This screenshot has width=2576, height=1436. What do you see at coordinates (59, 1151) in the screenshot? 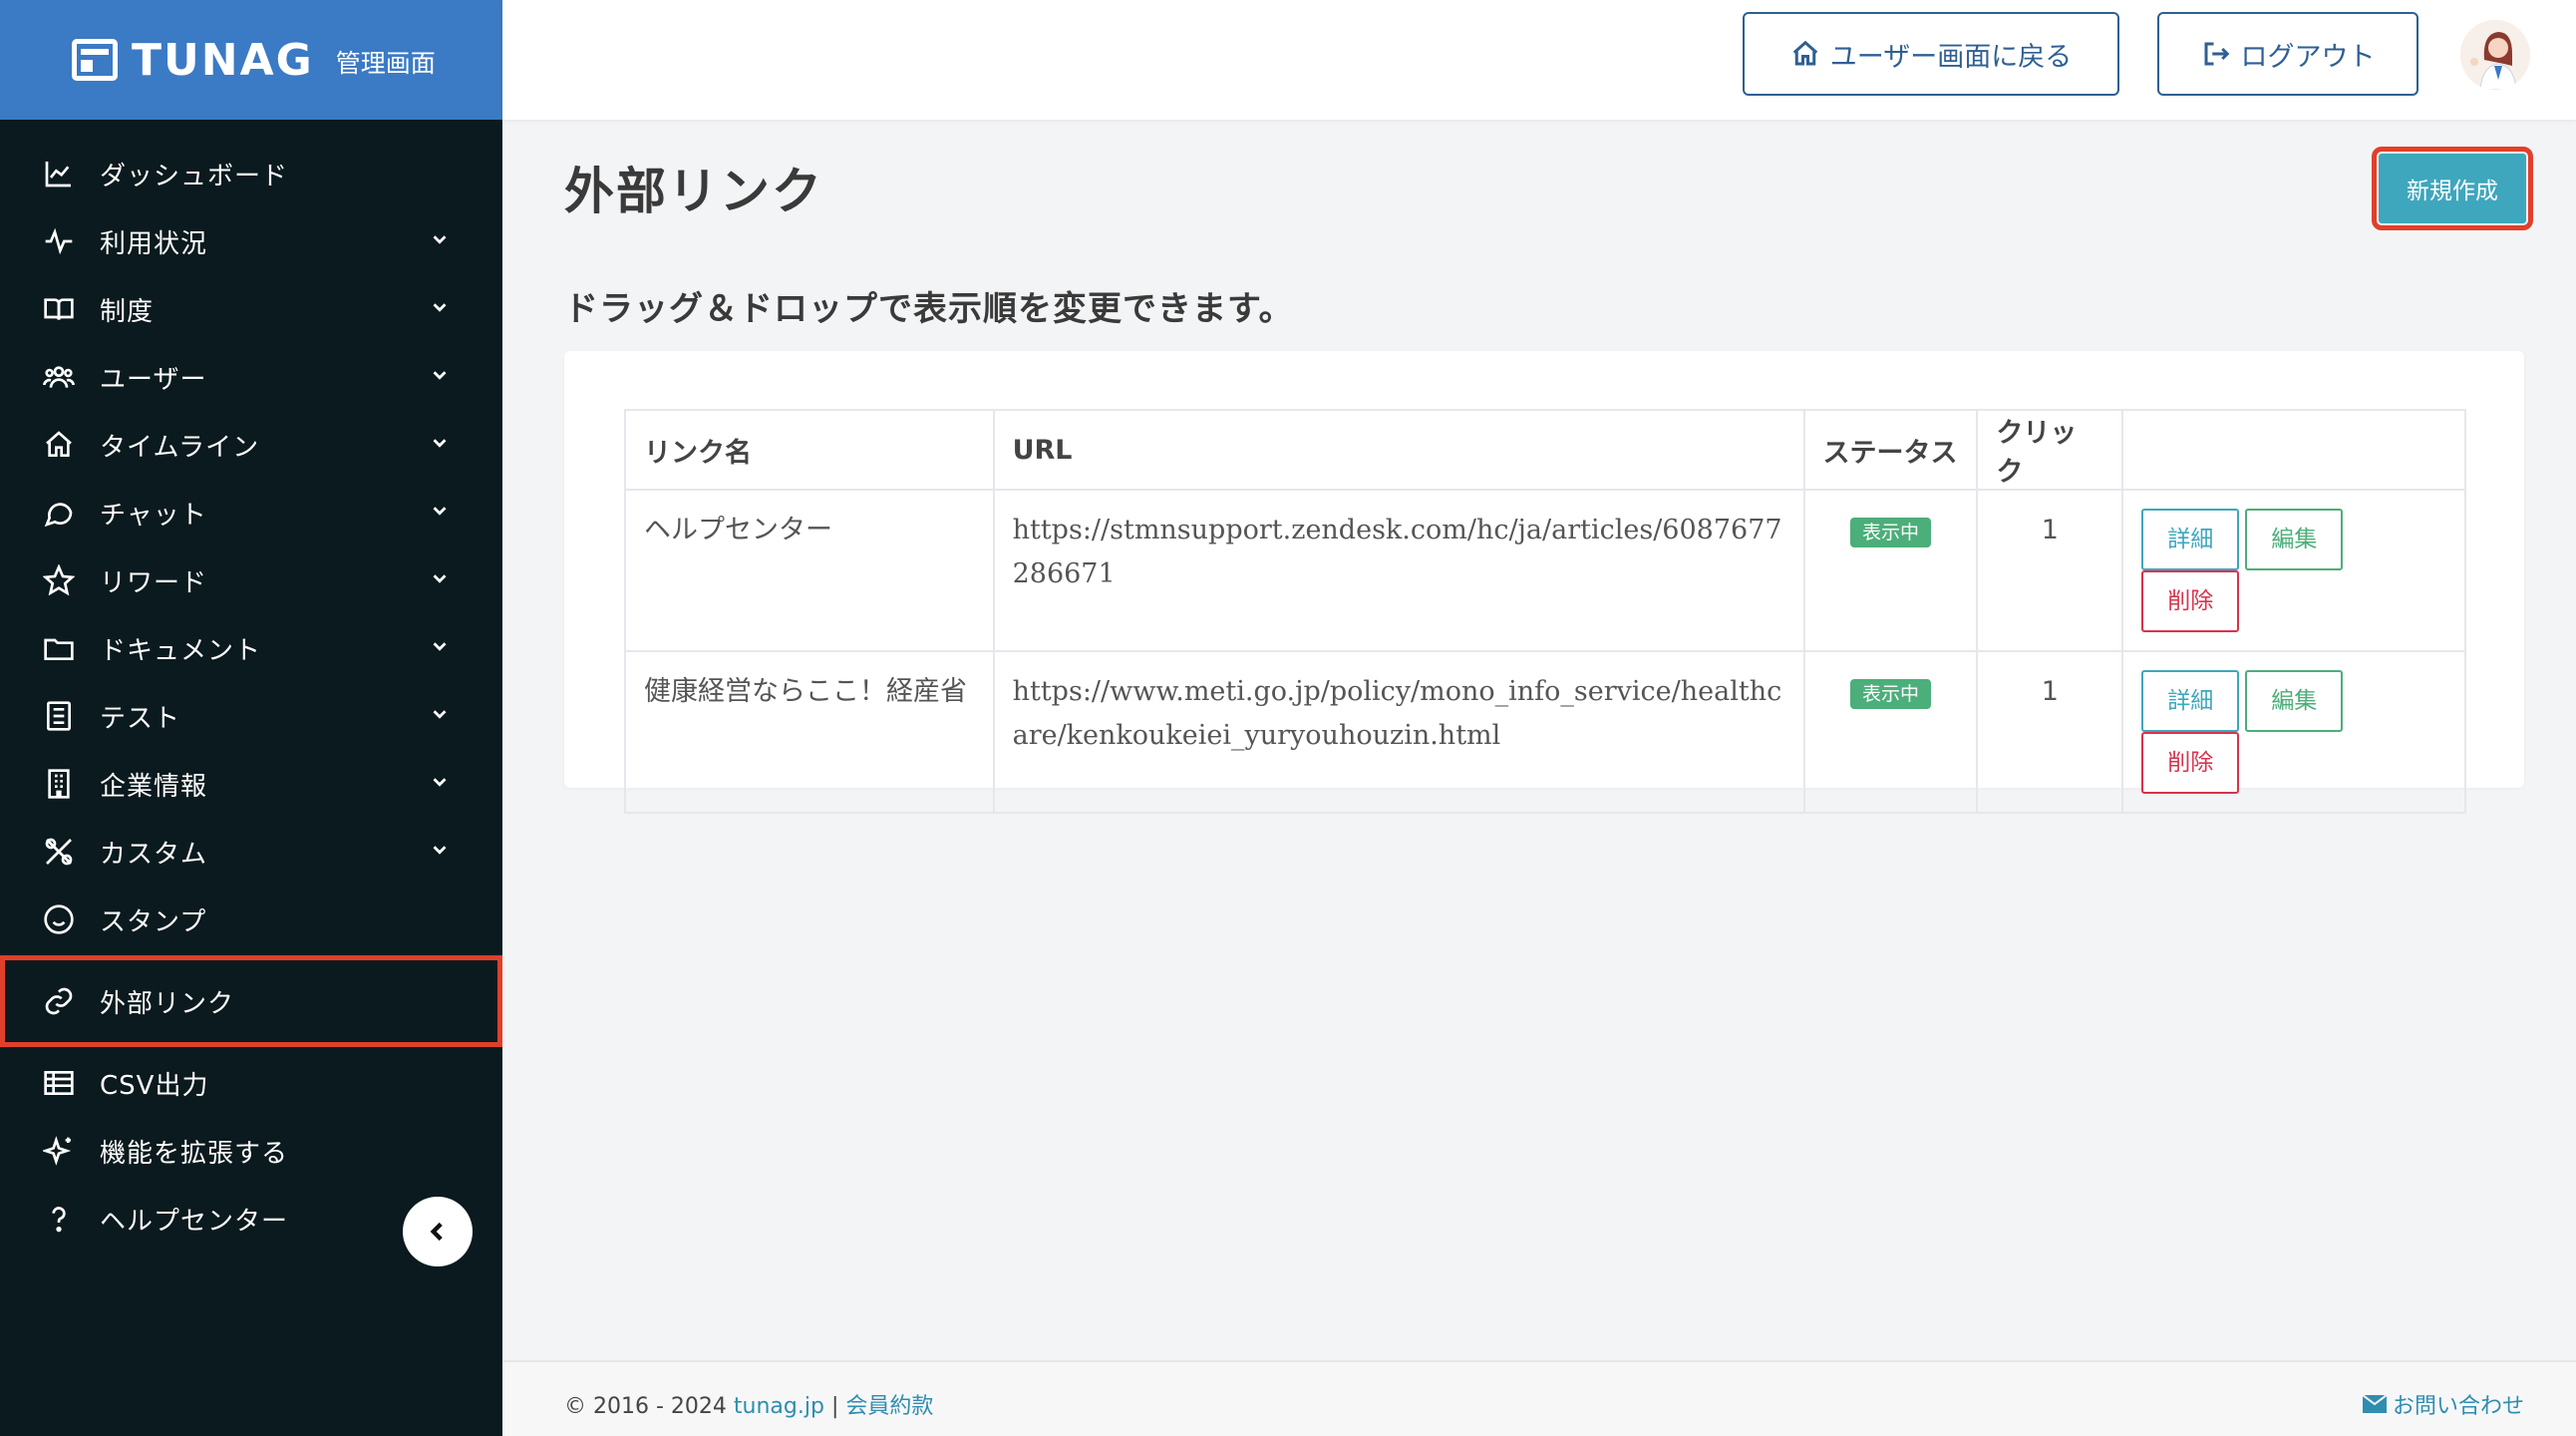
I see `sparkle-icon` at bounding box center [59, 1151].